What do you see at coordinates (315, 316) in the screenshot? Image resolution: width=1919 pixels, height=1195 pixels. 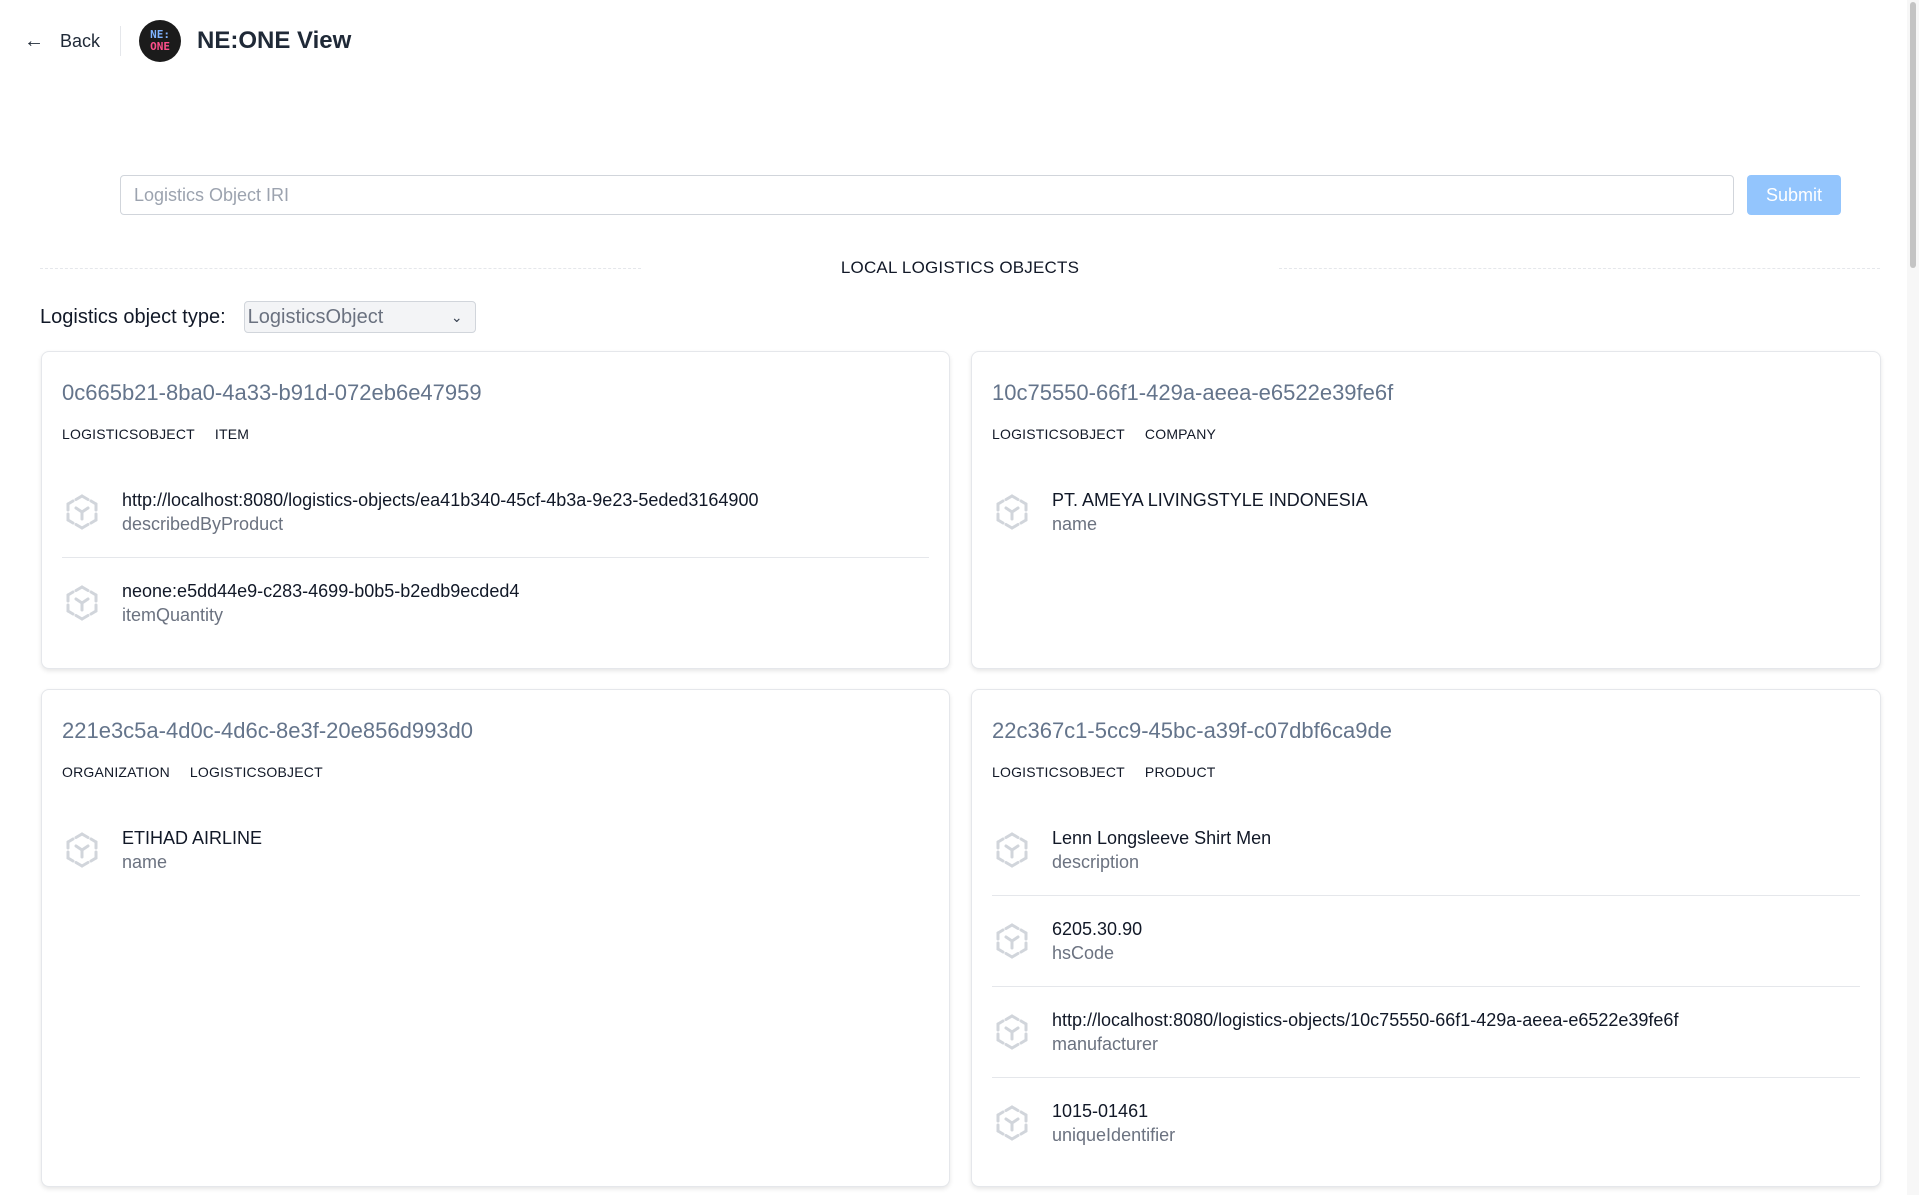 I see `type-select-value: LogisticsObject` at bounding box center [315, 316].